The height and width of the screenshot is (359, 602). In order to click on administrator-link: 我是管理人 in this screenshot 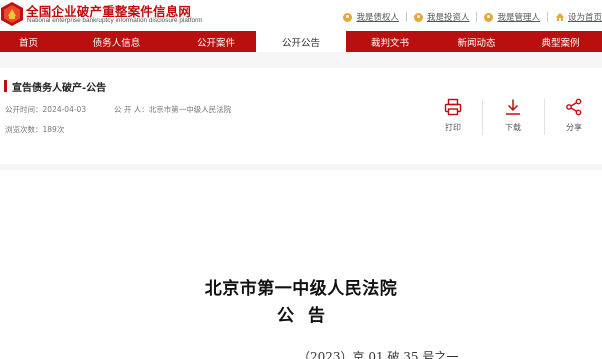, I will do `click(512, 17)`.